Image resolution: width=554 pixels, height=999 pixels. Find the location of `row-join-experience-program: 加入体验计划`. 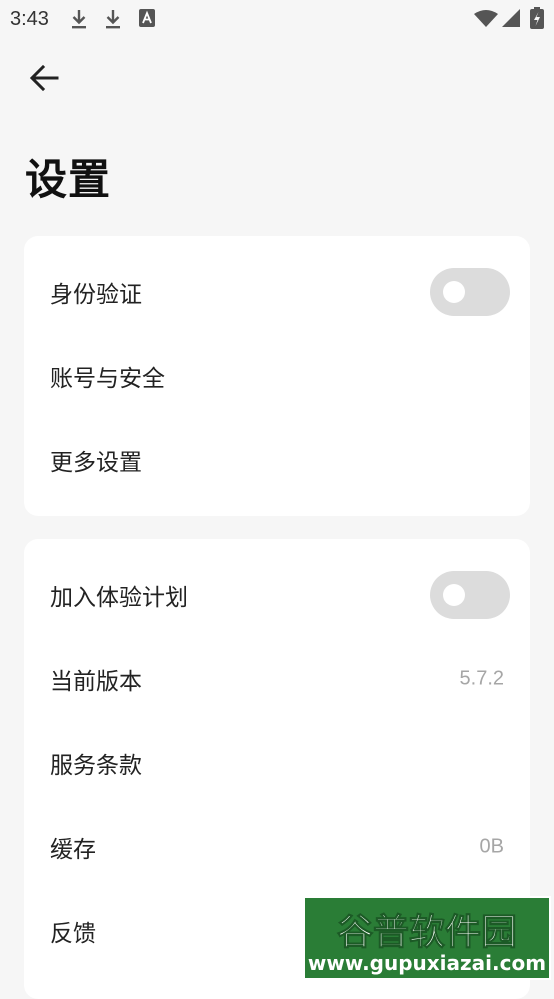

row-join-experience-program: 加入体验计划 is located at coordinates (277, 595).